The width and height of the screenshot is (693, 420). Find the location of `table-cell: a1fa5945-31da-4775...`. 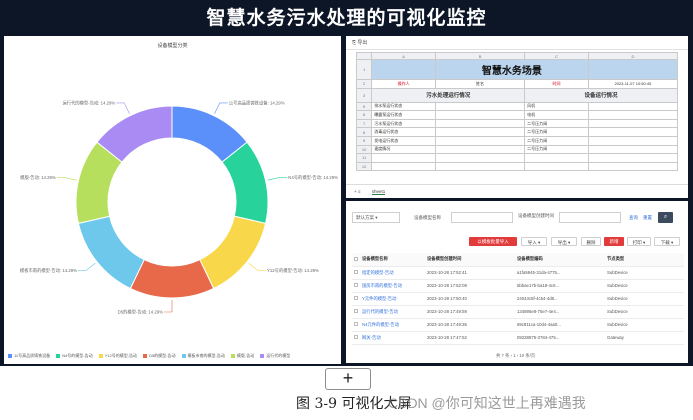

table-cell: a1fa5945-31da-4775... is located at coordinates (560, 273).